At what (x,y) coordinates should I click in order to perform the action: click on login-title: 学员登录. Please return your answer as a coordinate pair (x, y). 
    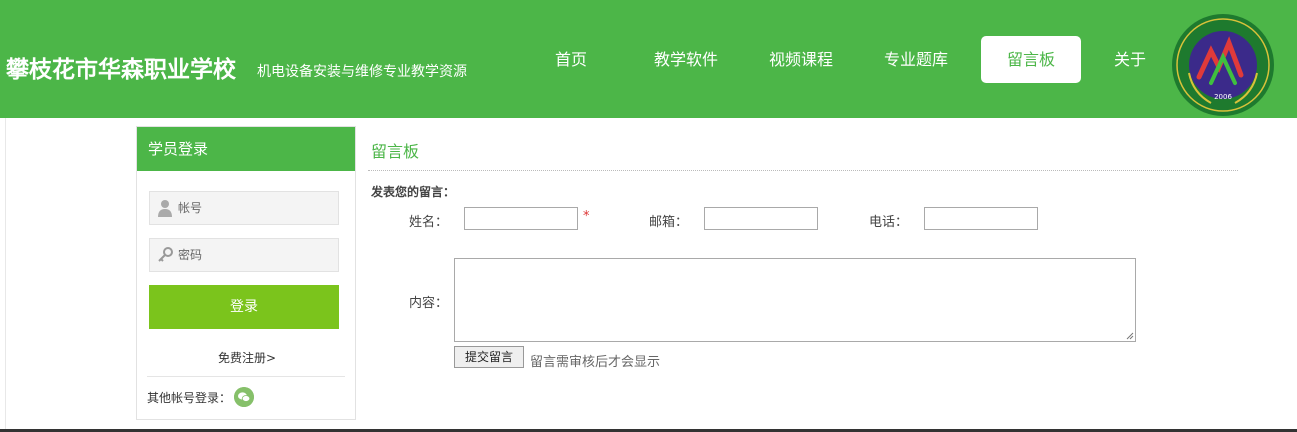
    Looking at the image, I should click on (246, 149).